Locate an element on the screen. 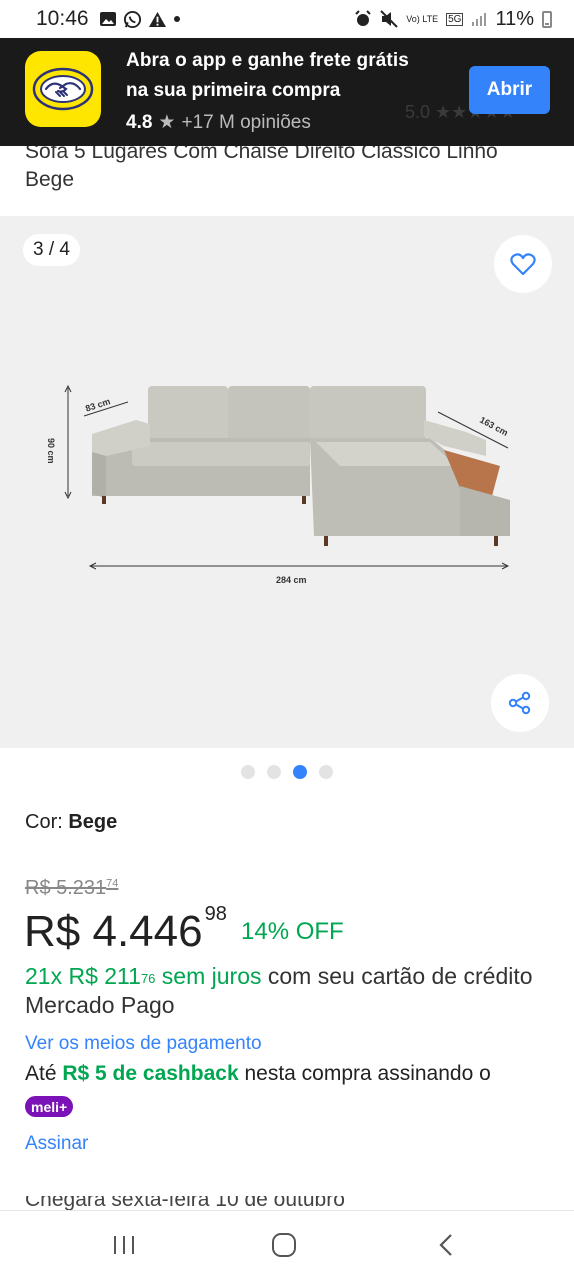 Image resolution: width=574 pixels, height=1280 pixels. banner-rating: 4.8 ★ +17 M opiniões is located at coordinates (218, 122).